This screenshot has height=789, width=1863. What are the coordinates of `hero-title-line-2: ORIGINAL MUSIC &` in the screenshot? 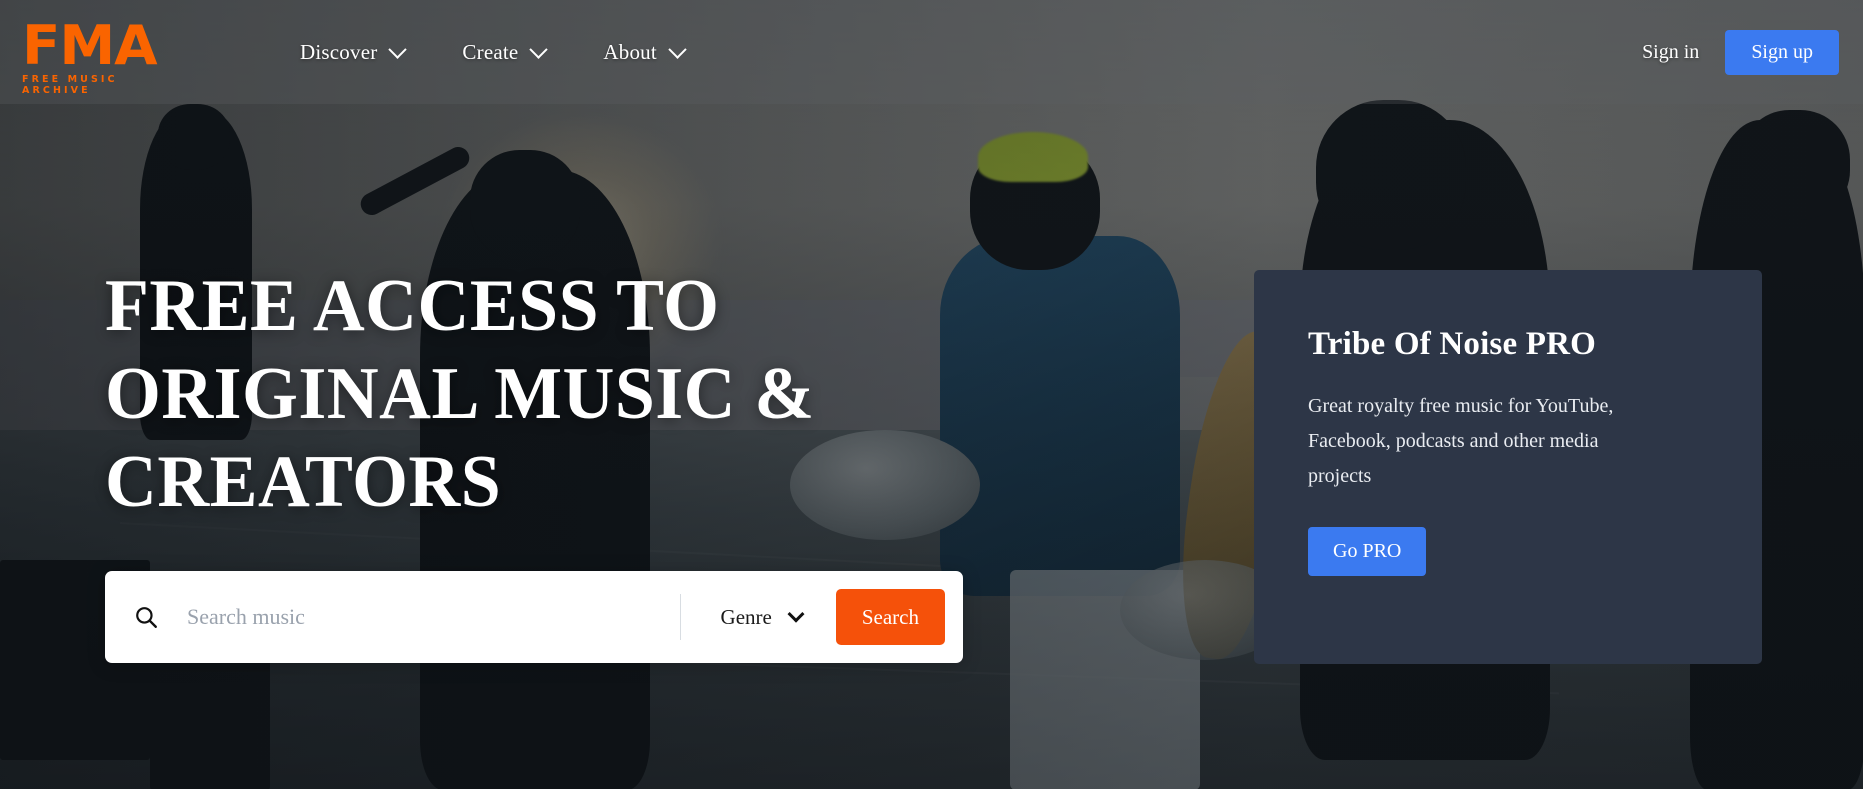 It's located at (460, 394).